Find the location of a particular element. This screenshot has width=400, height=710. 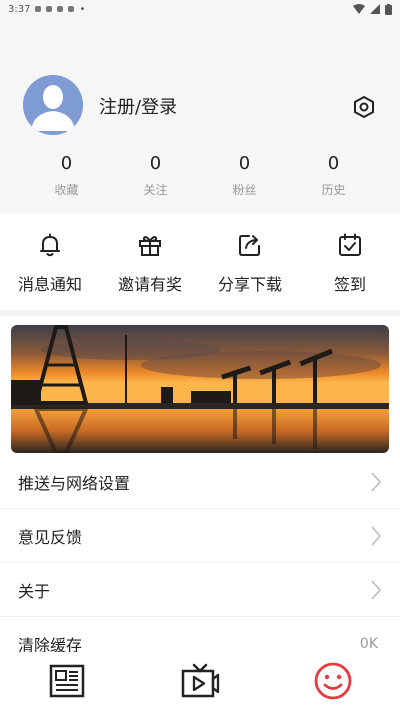

bottom-tab-bar is located at coordinates (200, 681).